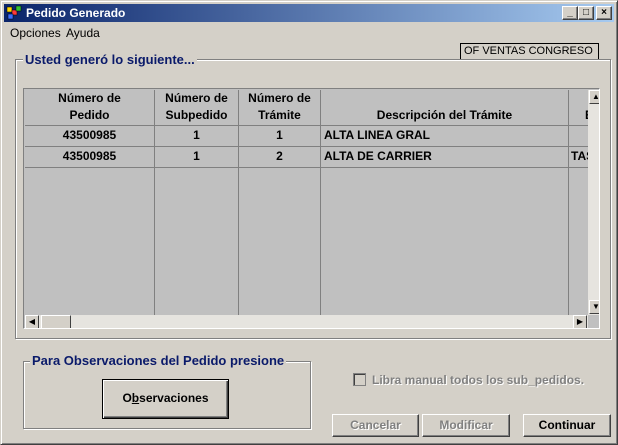  I want to click on app-icon, so click(14, 13).